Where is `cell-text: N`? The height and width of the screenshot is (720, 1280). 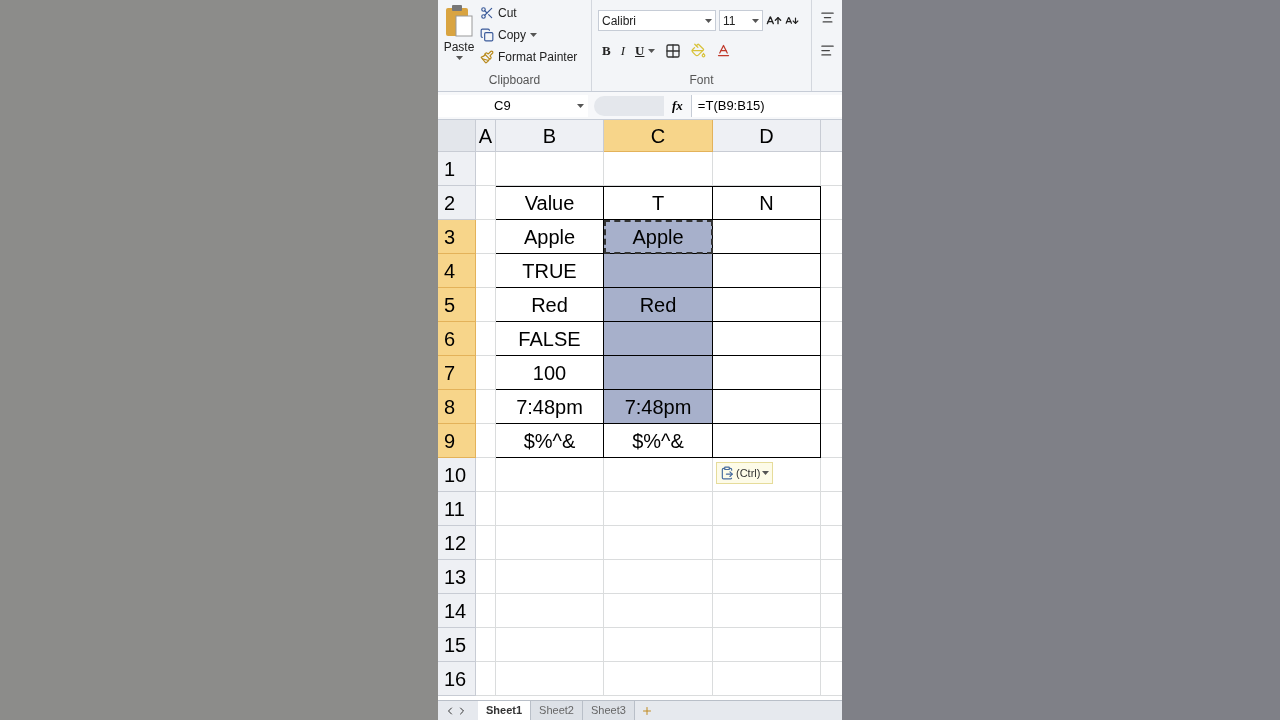
cell-text: N is located at coordinates (766, 203).